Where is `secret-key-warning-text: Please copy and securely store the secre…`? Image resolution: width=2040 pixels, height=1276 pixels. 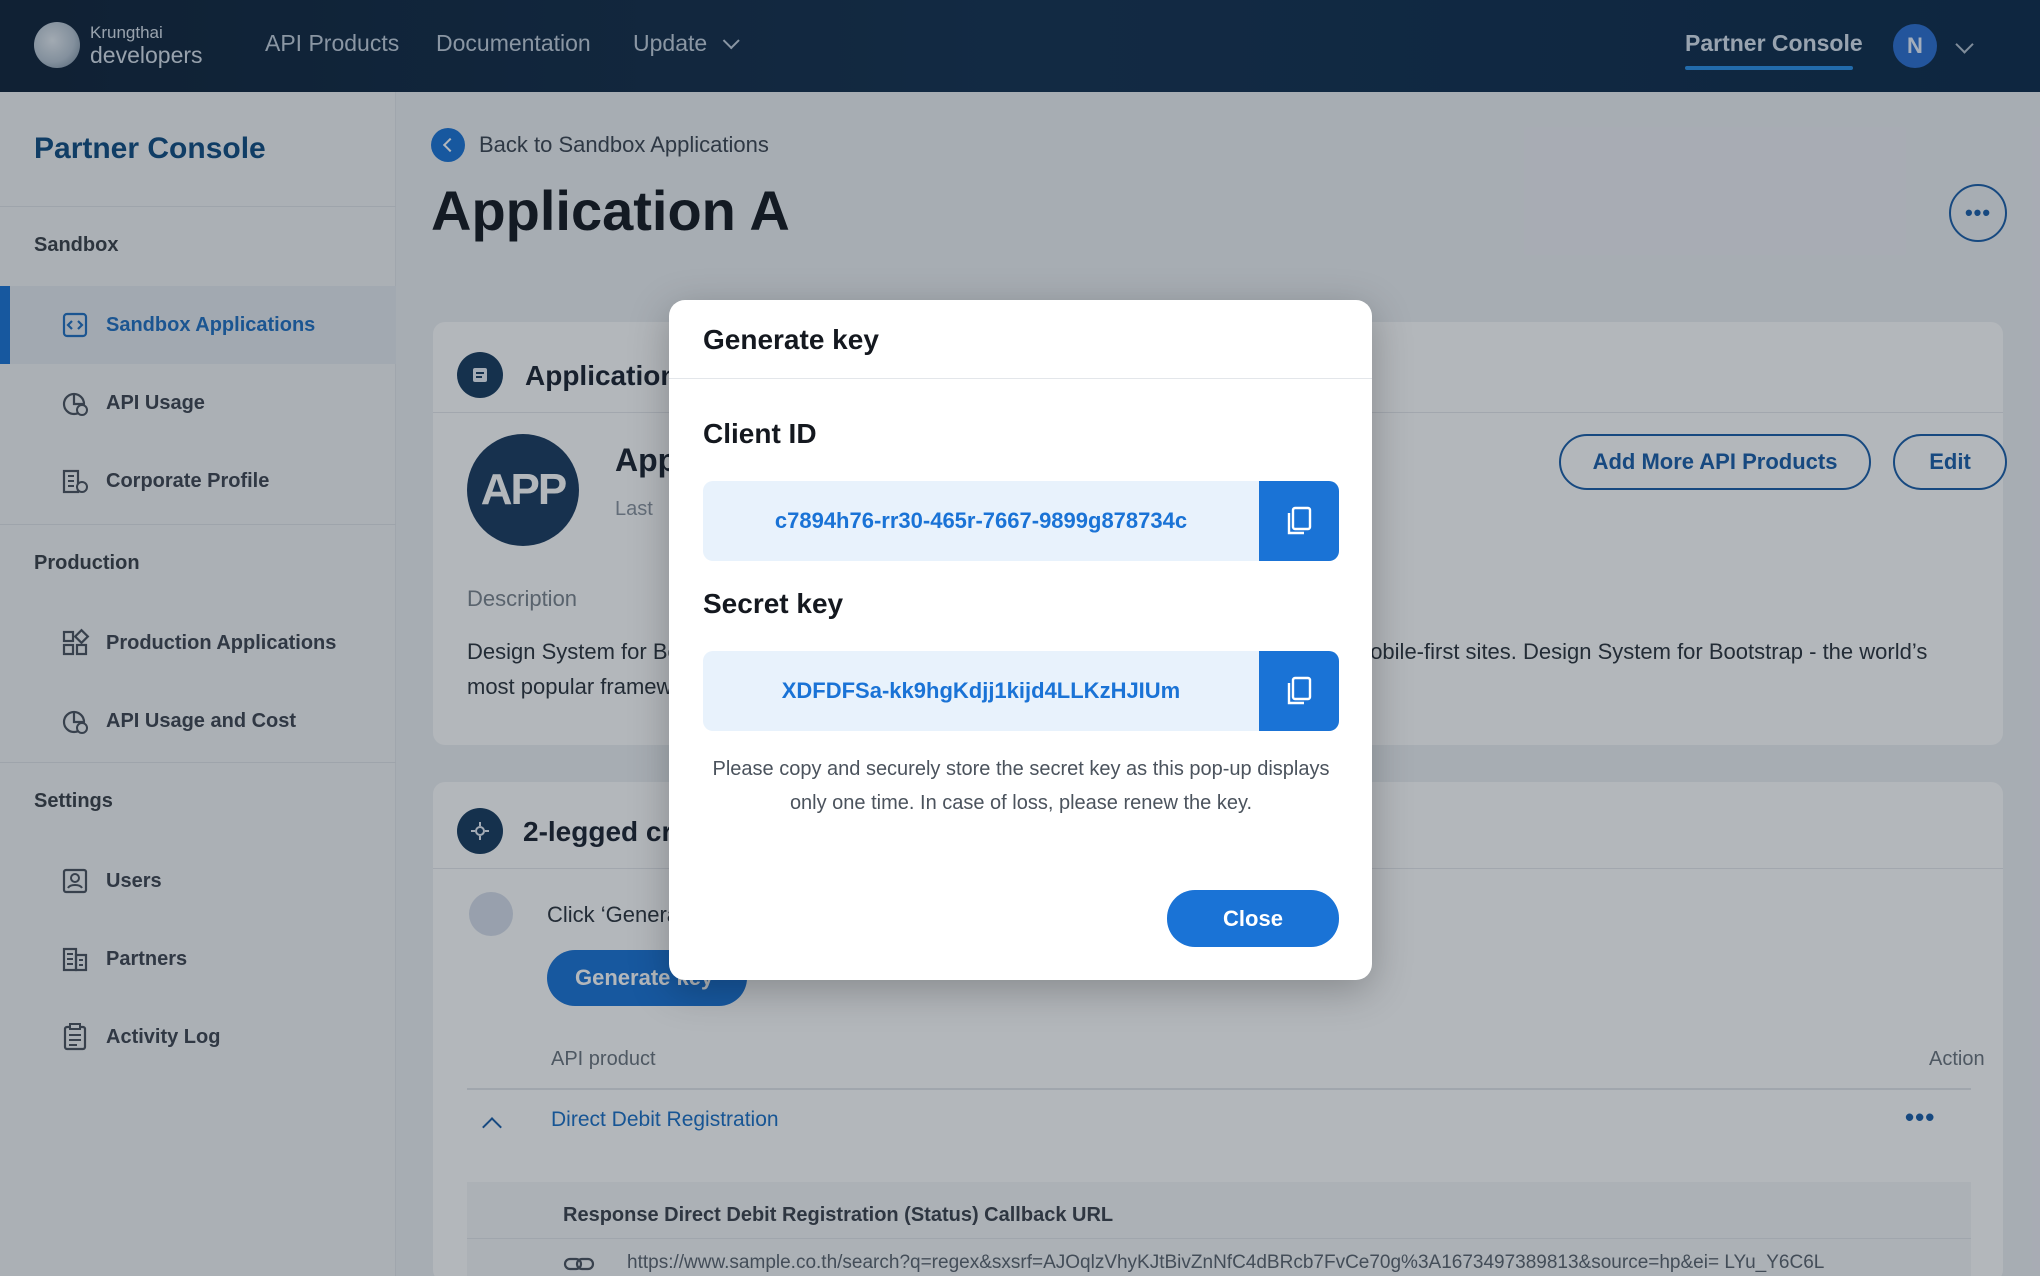 secret-key-warning-text: Please copy and securely store the secre… is located at coordinates (1021, 786).